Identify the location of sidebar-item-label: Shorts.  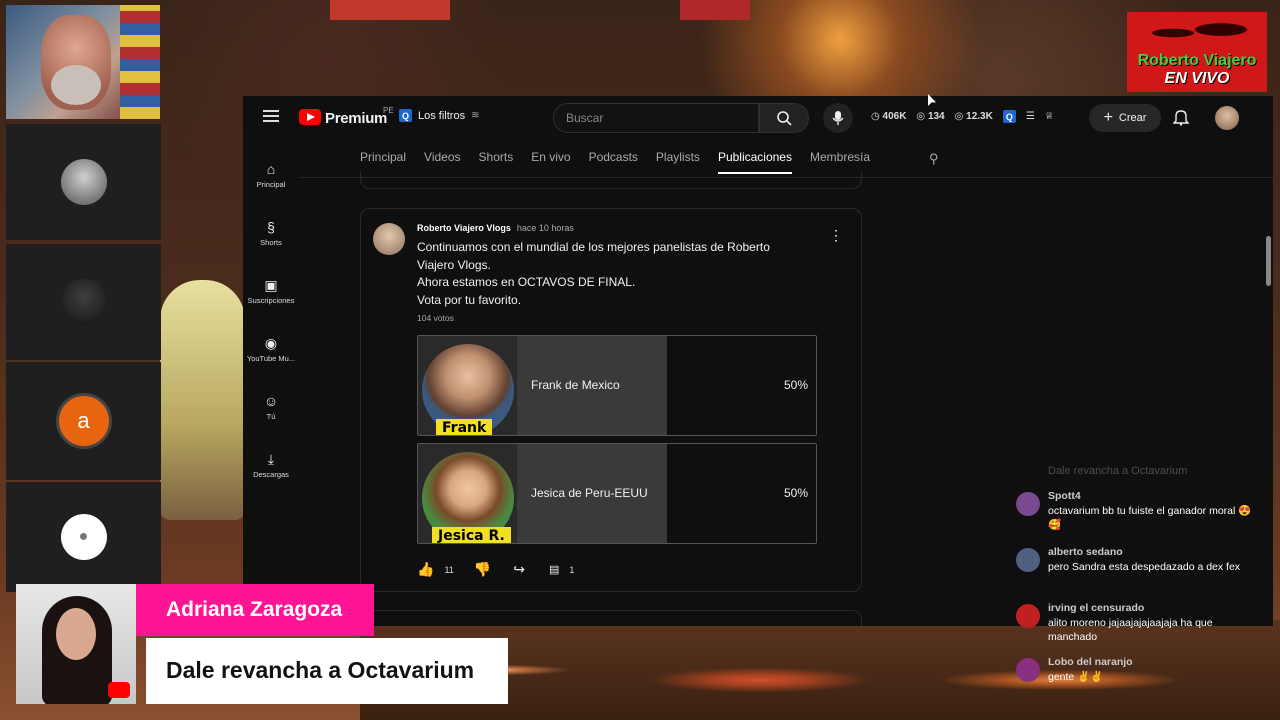
(271, 242).